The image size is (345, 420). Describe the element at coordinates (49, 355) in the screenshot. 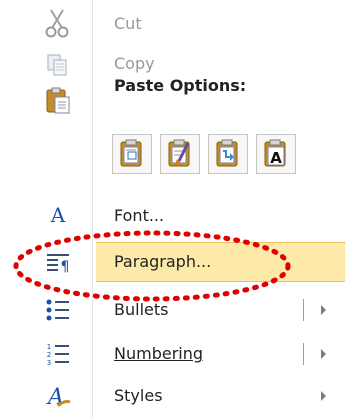

I see `svg-text: 2` at that location.